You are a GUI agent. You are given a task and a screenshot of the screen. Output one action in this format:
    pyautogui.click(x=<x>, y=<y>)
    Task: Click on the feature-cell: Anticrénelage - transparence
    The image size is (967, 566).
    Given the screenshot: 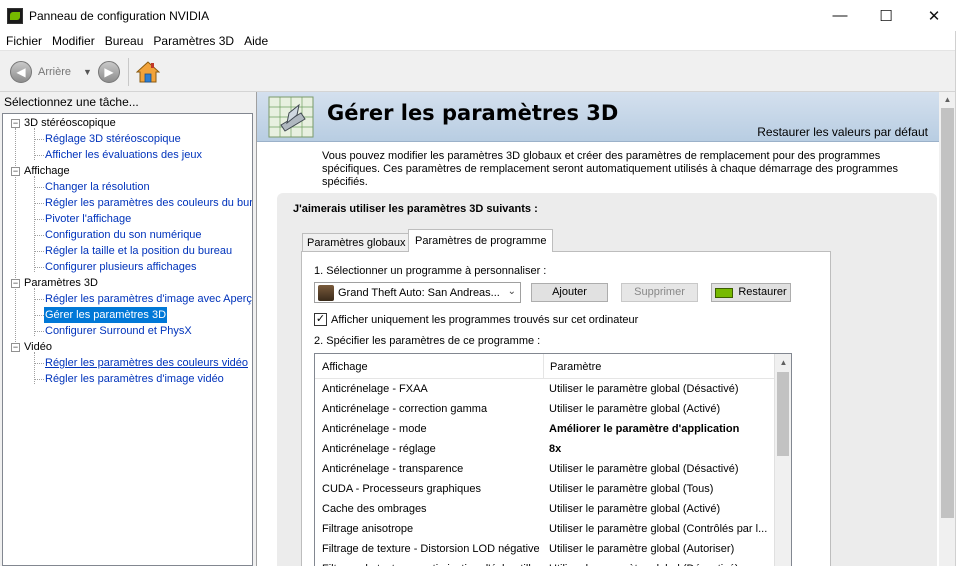 What is the action you would take?
    pyautogui.click(x=393, y=469)
    